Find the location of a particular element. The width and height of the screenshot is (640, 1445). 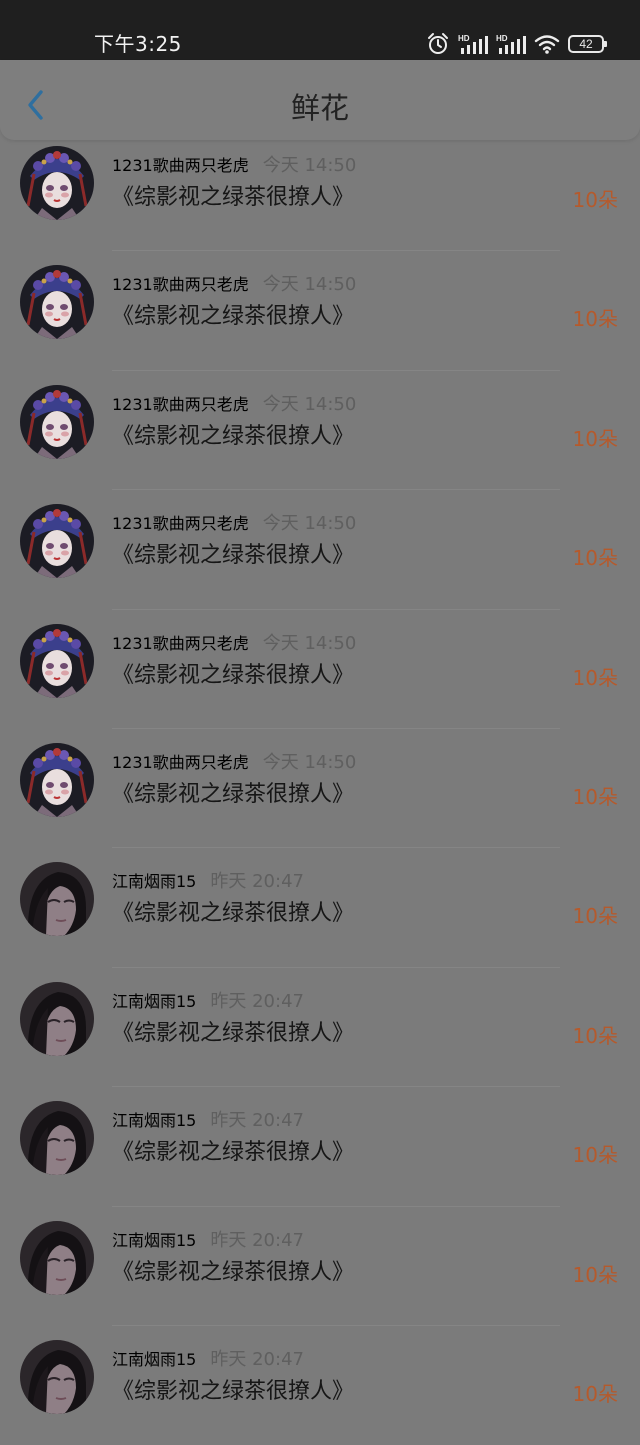

battery-icon: 42 is located at coordinates (587, 44).